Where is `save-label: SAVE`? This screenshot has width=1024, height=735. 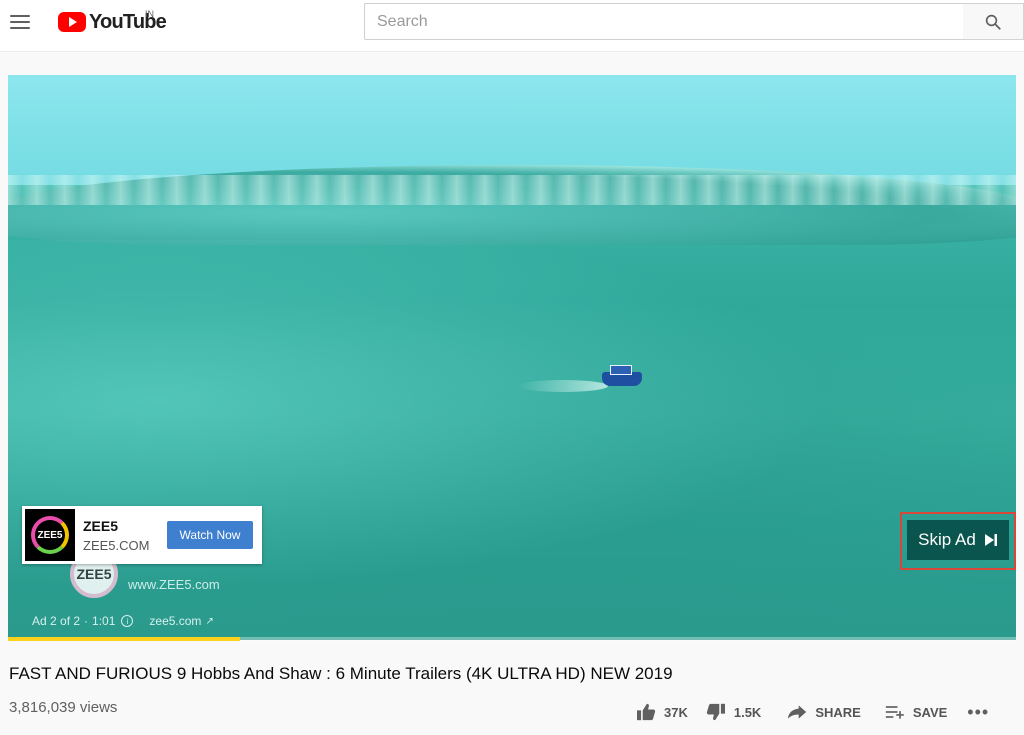
save-label: SAVE is located at coordinates (930, 712).